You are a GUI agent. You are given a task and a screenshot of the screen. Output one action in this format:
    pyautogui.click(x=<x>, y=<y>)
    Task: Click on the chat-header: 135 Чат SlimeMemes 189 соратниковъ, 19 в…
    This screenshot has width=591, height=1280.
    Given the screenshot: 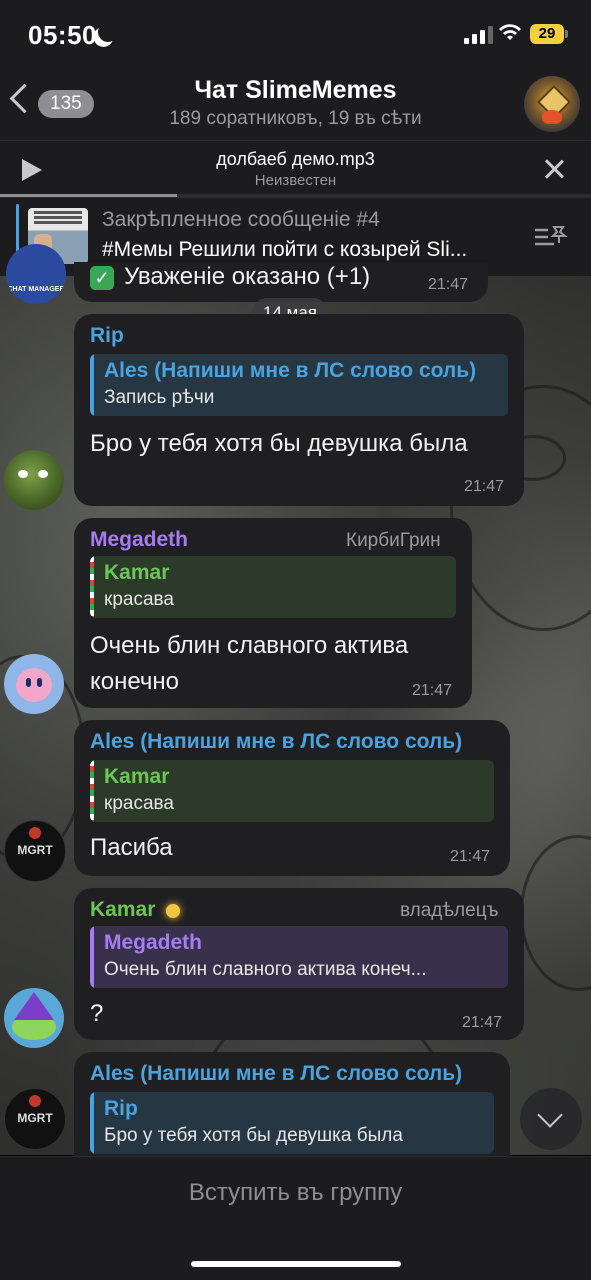 What is the action you would take?
    pyautogui.click(x=295, y=104)
    